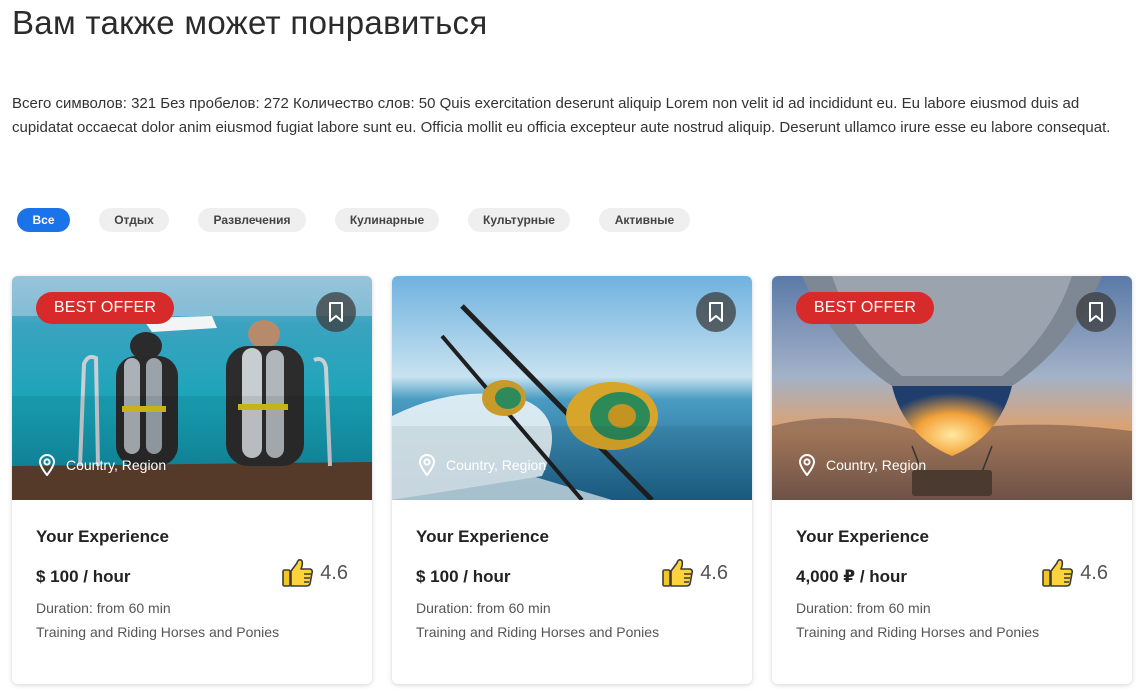 Image resolution: width=1144 pixels, height=698 pixels. Describe the element at coordinates (852, 576) in the screenshot. I see `card-price: 4,000 ₽ / hour` at that location.